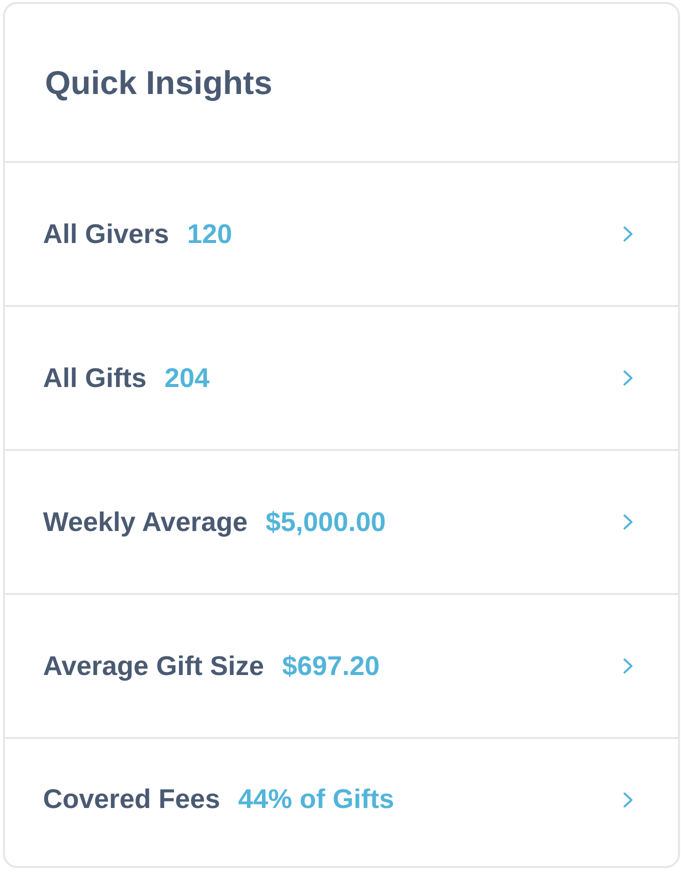 The image size is (681, 878). I want to click on insight-label: All Givers, so click(106, 234).